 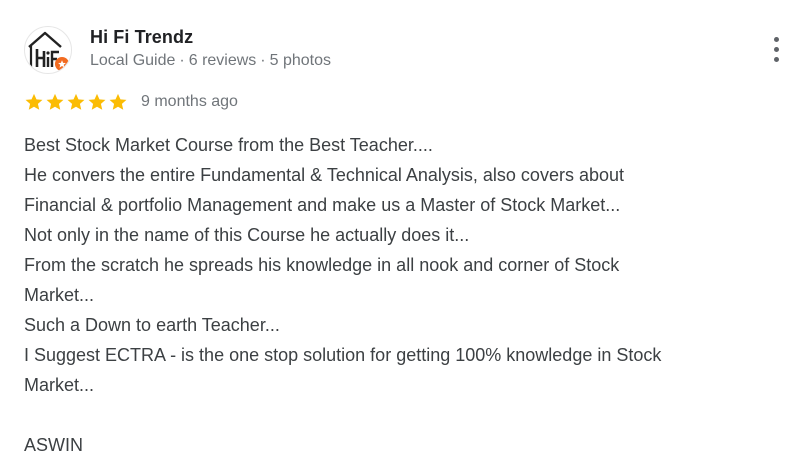 I want to click on author-avatar, so click(x=48, y=50).